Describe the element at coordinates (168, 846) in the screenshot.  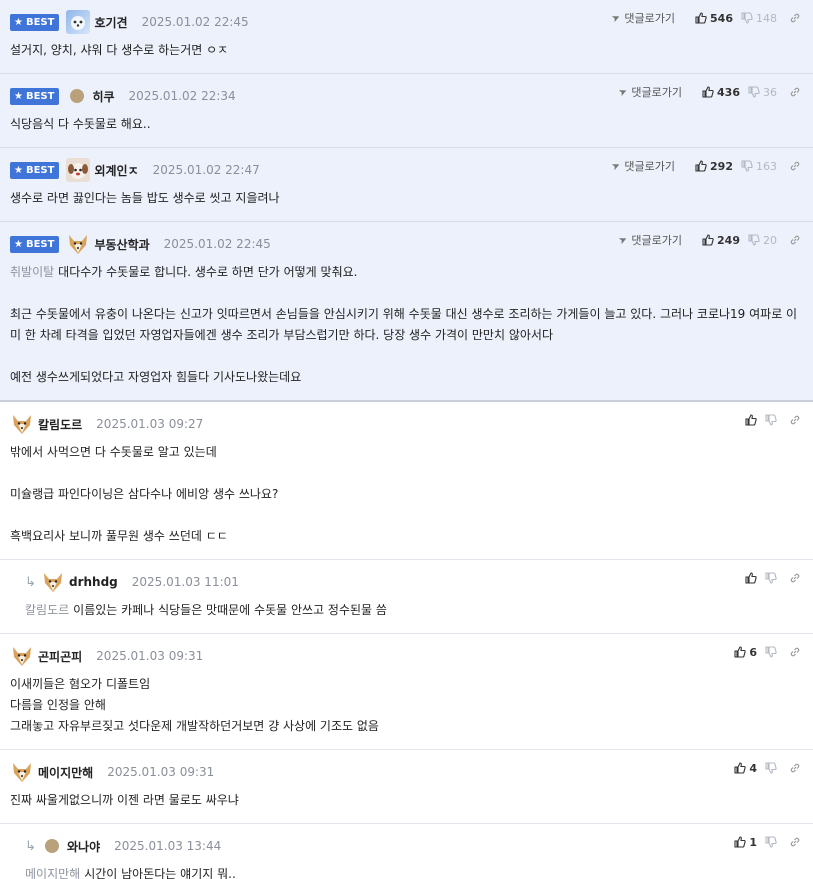
I see `comment-date: 2025.01.03 13:44` at that location.